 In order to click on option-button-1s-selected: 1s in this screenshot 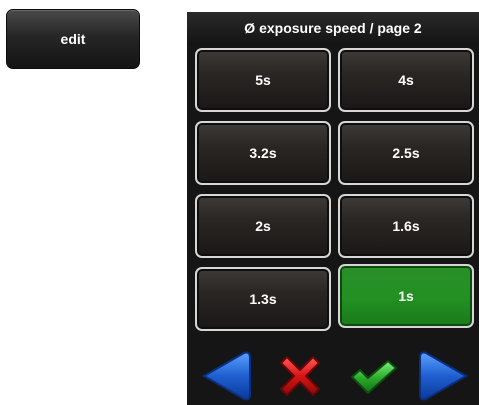, I will do `click(406, 296)`.